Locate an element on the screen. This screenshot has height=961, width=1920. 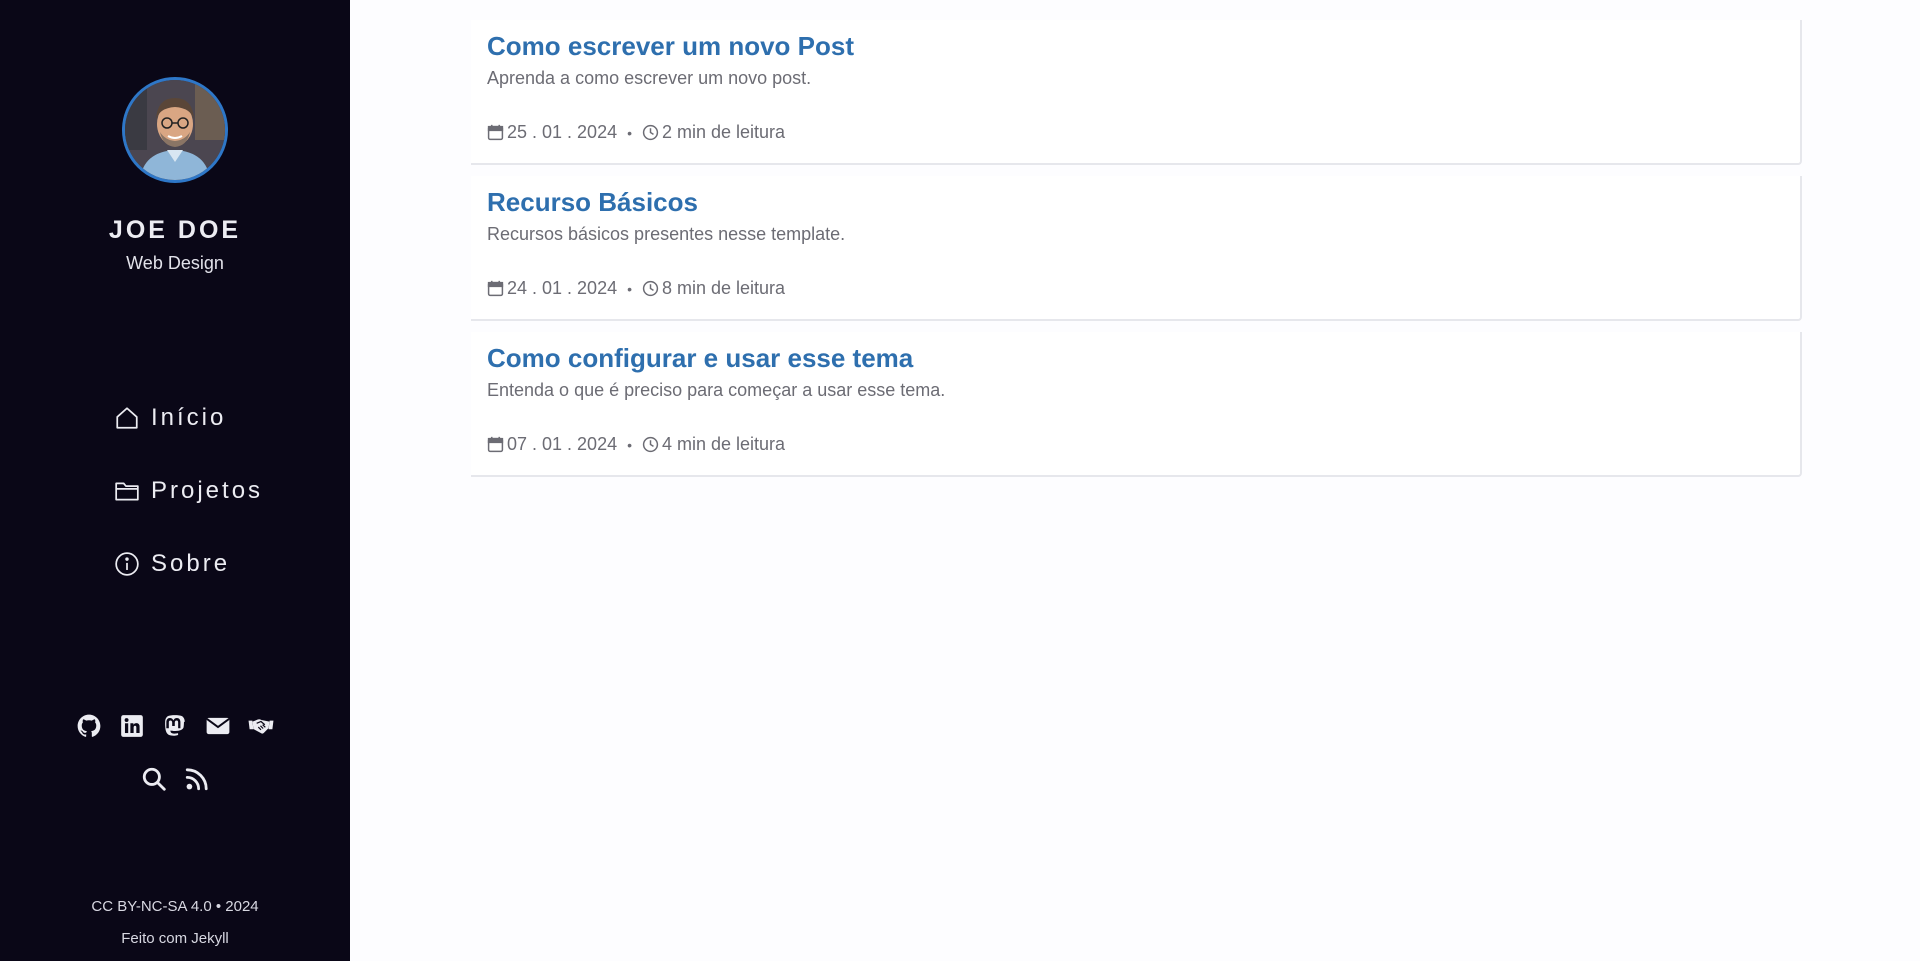
github-icon is located at coordinates (89, 725).